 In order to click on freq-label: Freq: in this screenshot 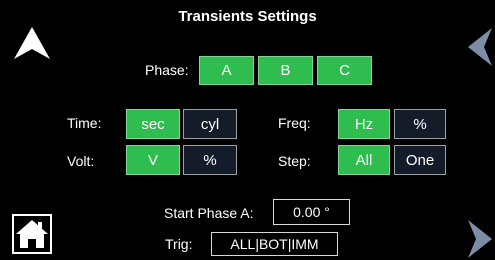, I will do `click(294, 123)`.